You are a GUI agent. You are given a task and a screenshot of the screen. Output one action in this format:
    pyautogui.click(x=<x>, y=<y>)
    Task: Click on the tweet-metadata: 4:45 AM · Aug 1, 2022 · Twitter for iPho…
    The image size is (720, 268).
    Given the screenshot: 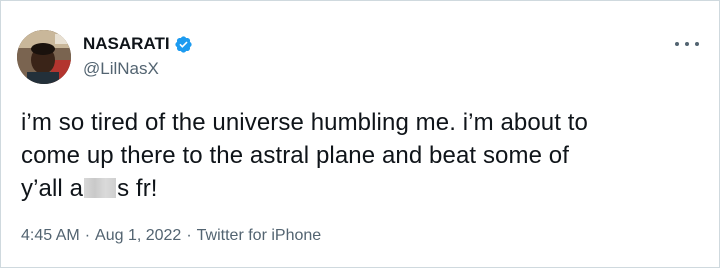 What is the action you would take?
    pyautogui.click(x=171, y=236)
    